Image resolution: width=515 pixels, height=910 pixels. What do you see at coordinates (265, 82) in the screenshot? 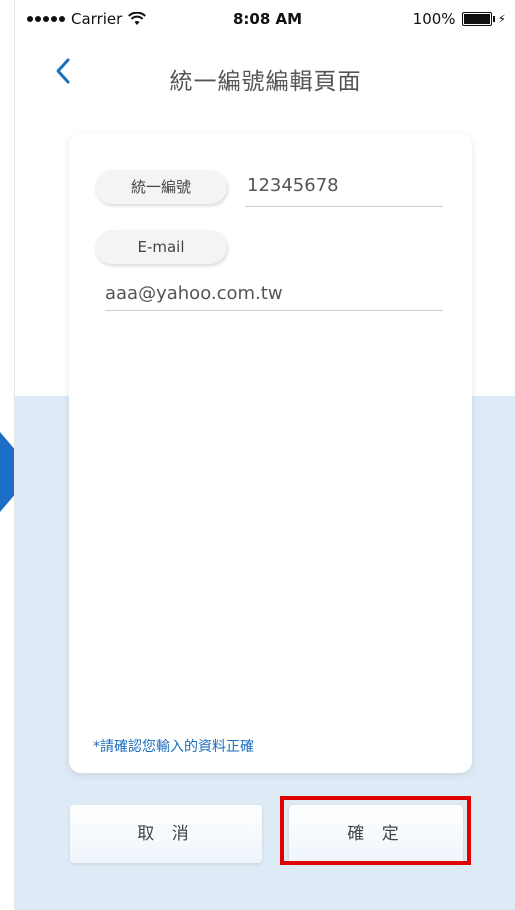
I see `page-title: 統一編號編輯頁面` at bounding box center [265, 82].